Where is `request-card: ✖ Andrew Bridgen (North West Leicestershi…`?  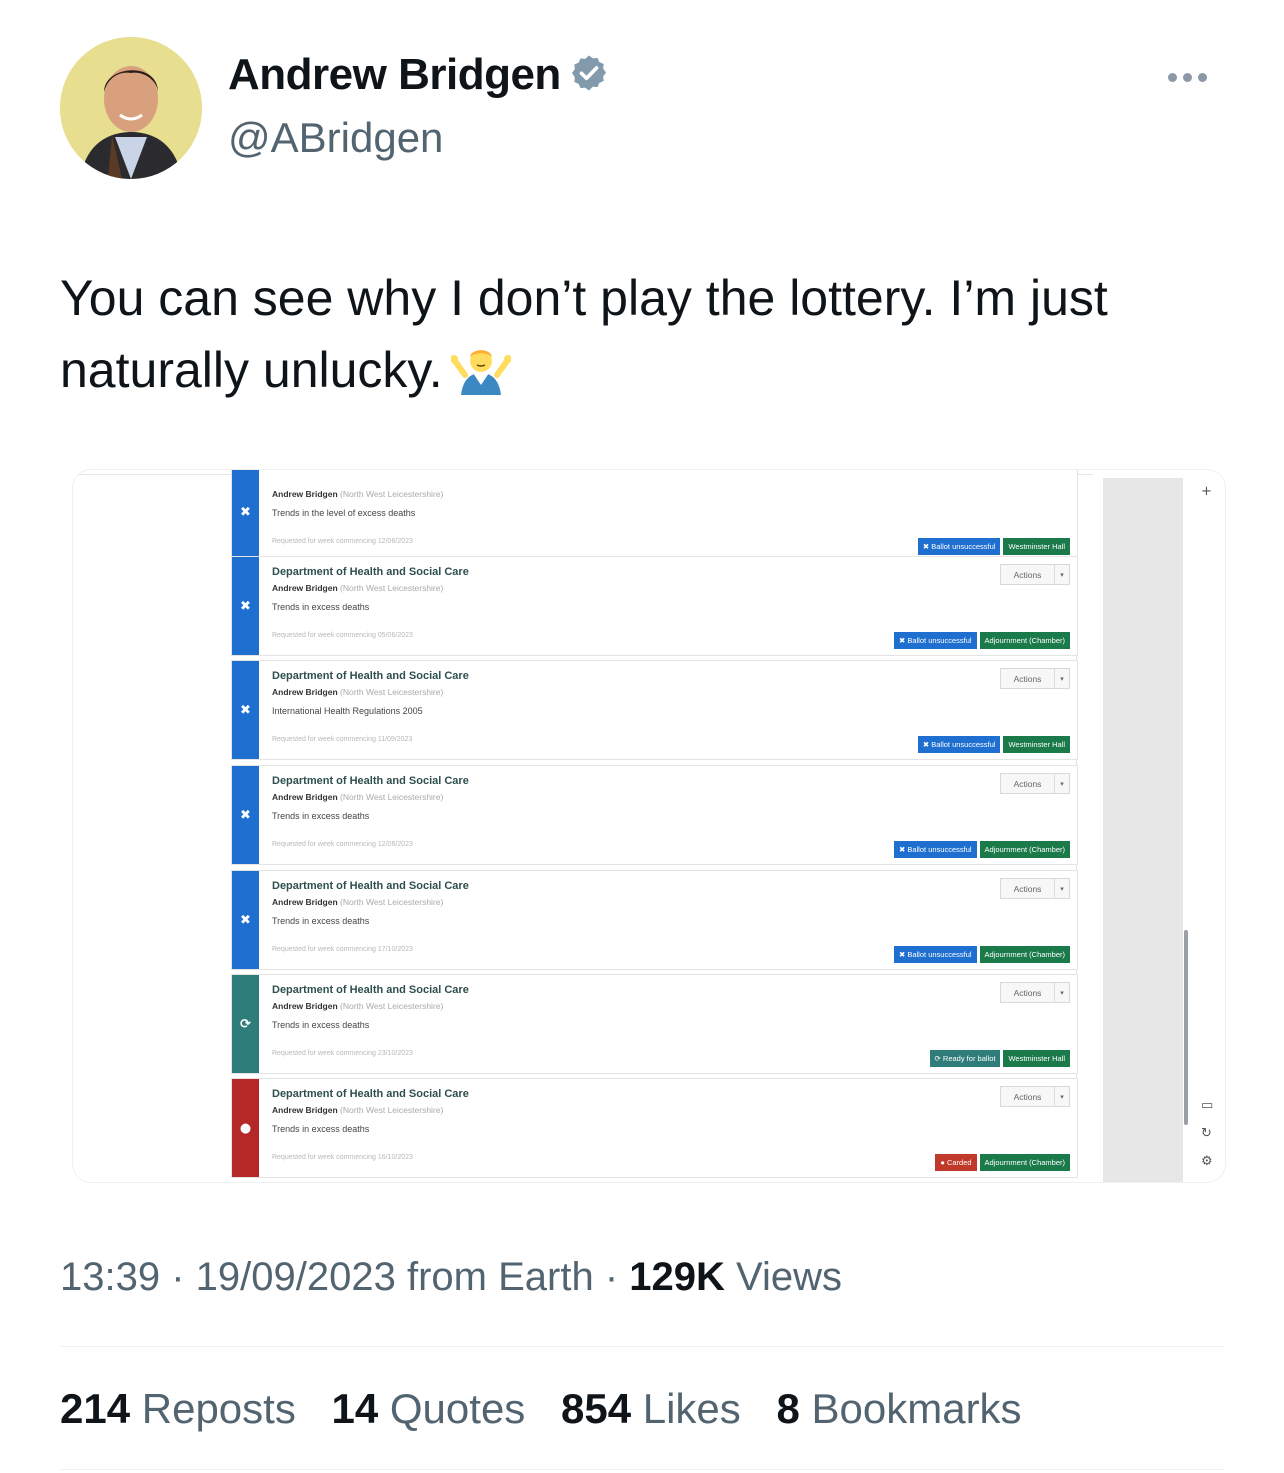
request-card: ✖ Andrew Bridgen (North West Leicestershi… is located at coordinates (654, 516).